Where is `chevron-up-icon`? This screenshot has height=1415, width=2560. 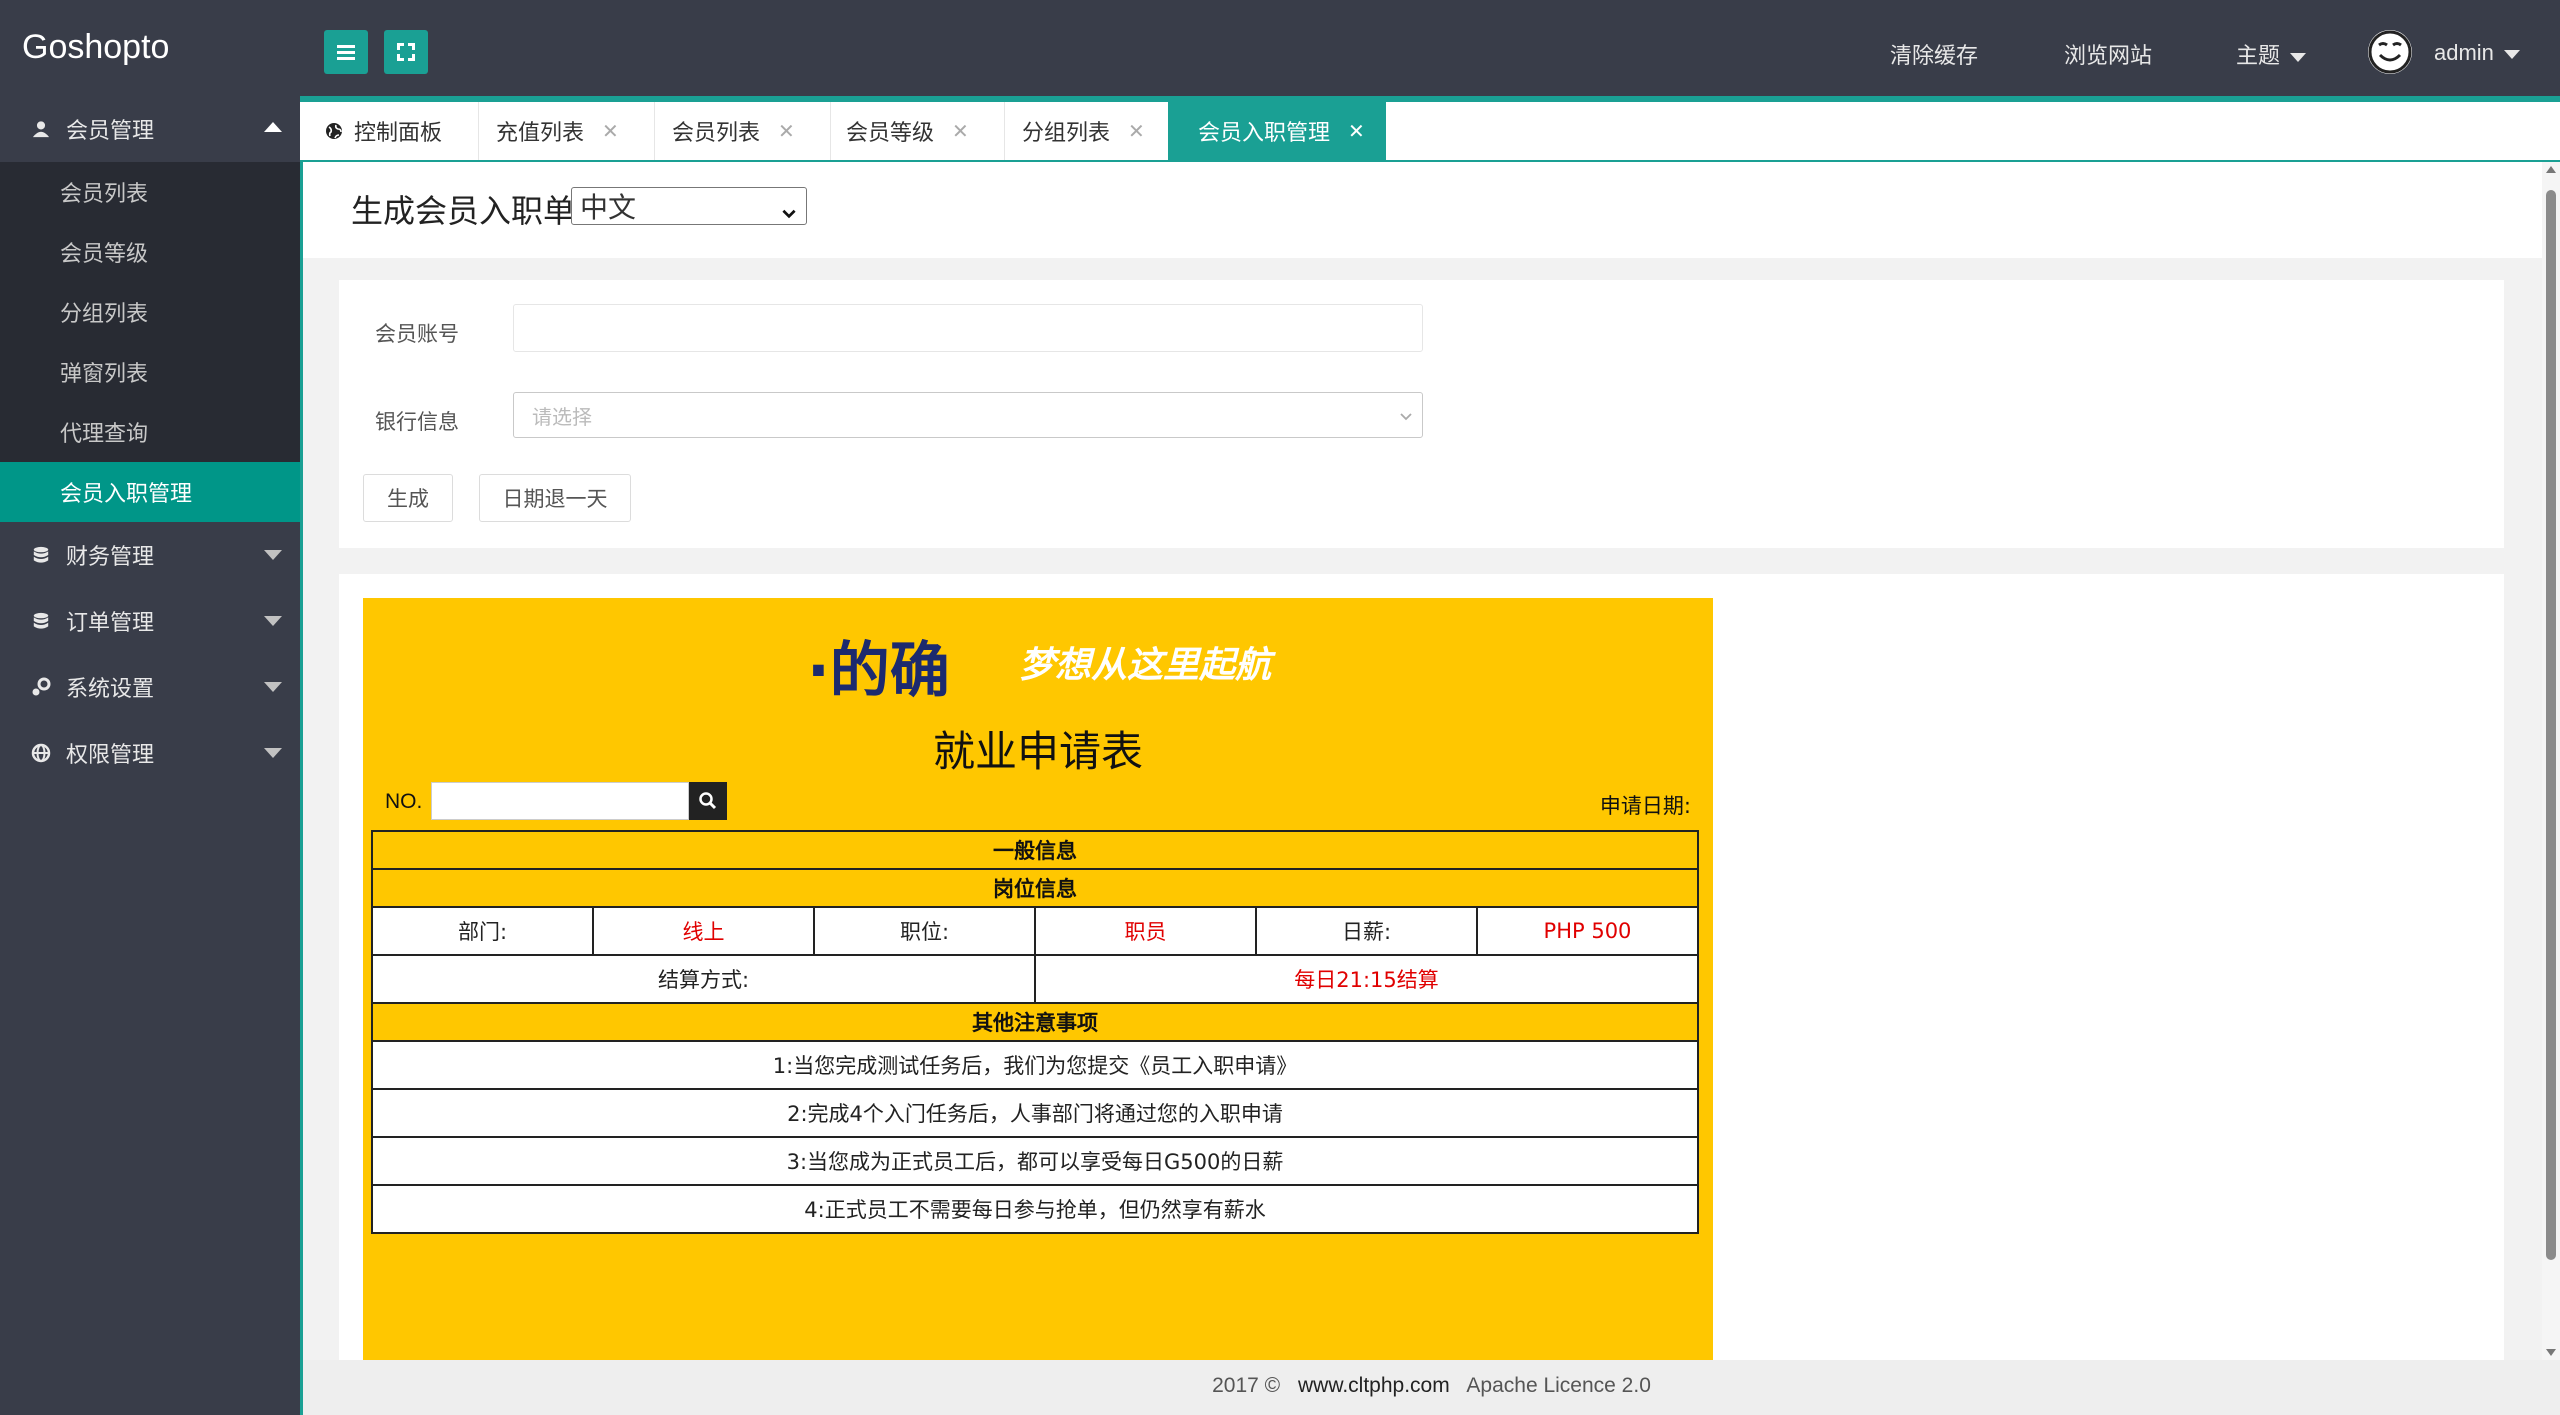 chevron-up-icon is located at coordinates (273, 127).